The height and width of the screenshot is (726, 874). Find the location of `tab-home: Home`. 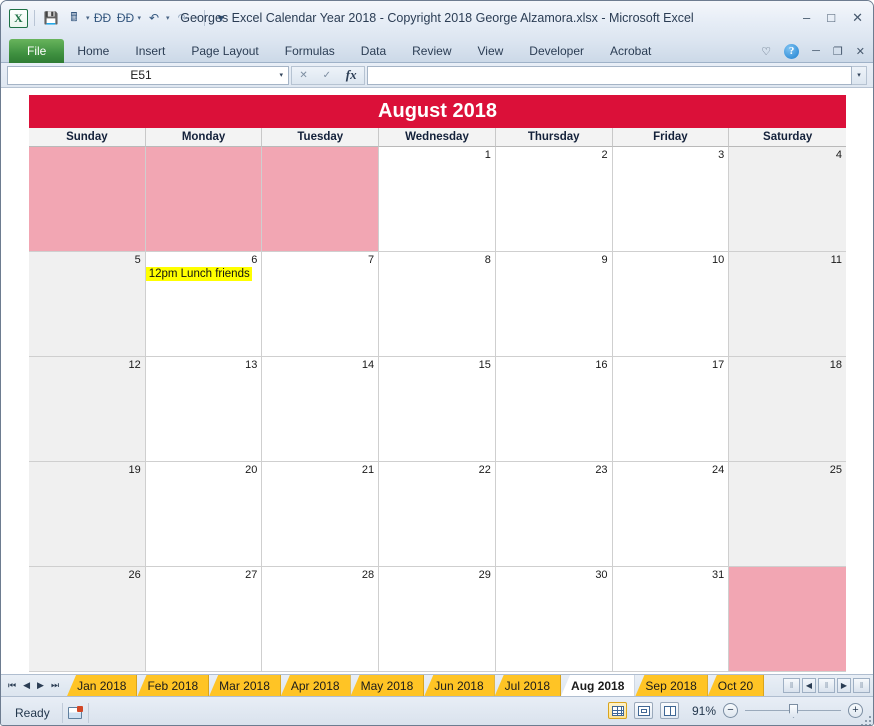

tab-home: Home is located at coordinates (93, 51).